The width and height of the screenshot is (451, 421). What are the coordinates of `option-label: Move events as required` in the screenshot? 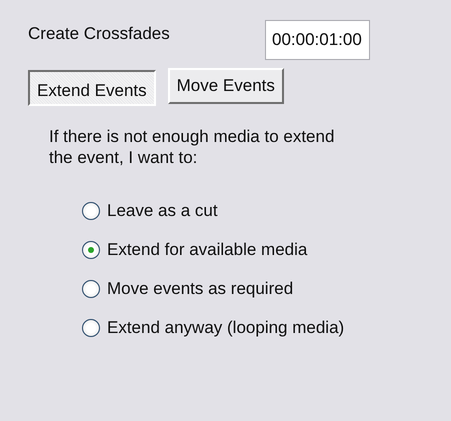 It's located at (200, 289).